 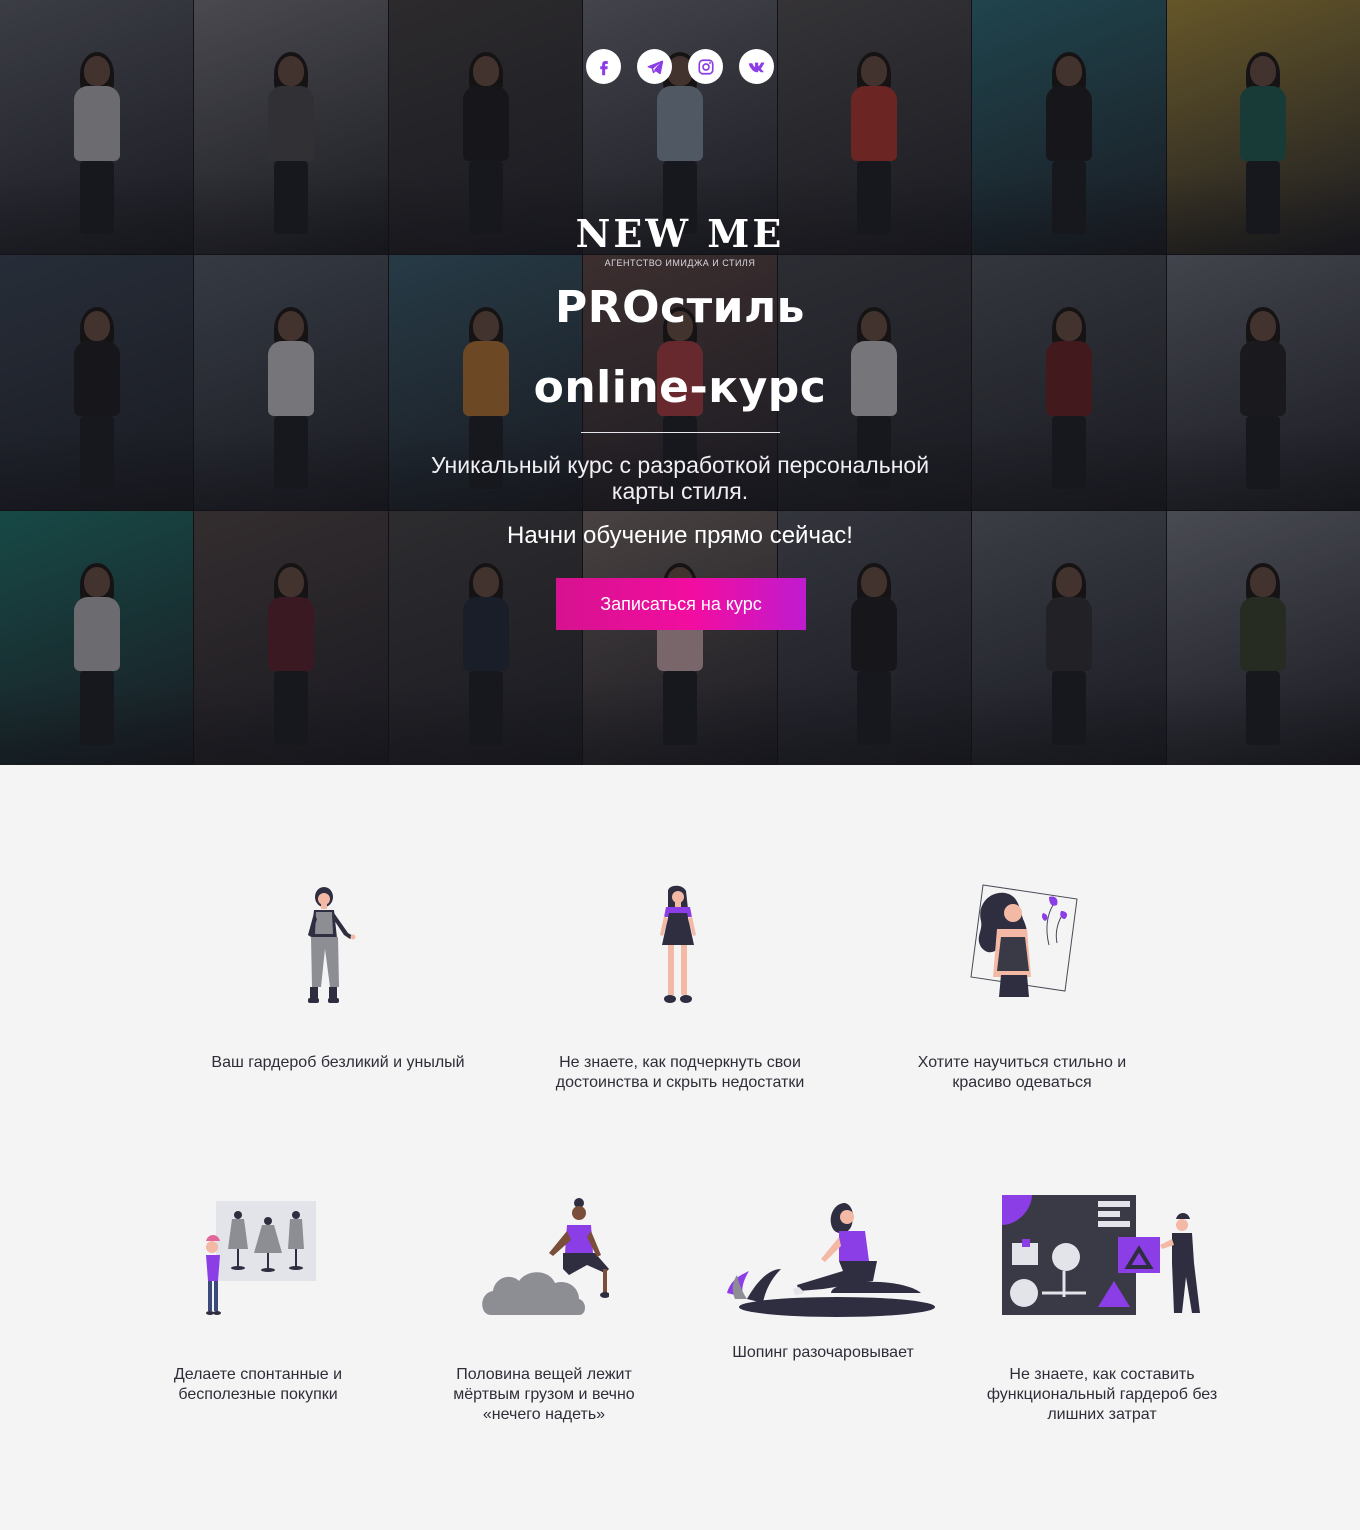 I want to click on telegram-button, so click(x=654, y=66).